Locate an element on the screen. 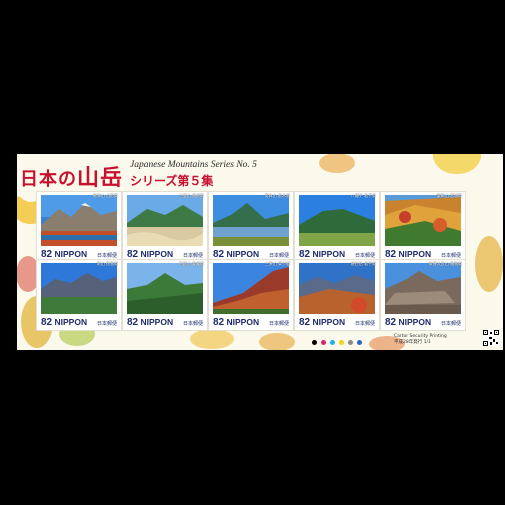 This screenshot has width=505, height=505. stamp-5: 栗駒山 宮城県 82 NIPPON 日本郵便 is located at coordinates (423, 227).